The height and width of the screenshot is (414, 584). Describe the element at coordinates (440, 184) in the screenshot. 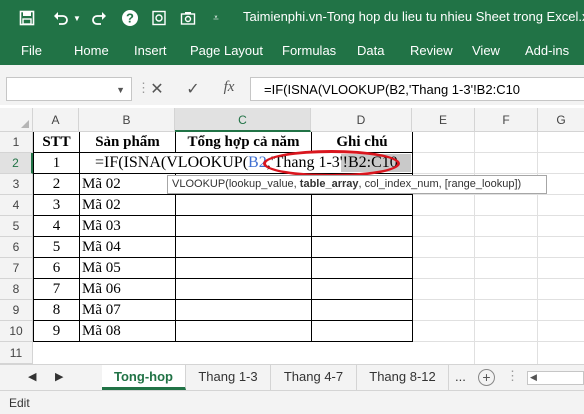

I see `tooltip-suffix: , col_index_num, [range_lookup])` at that location.